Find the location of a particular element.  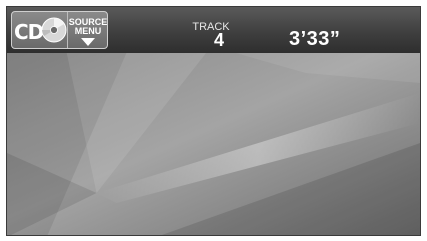

source-menu-button: CD SOURCE MENU is located at coordinates (59, 30).